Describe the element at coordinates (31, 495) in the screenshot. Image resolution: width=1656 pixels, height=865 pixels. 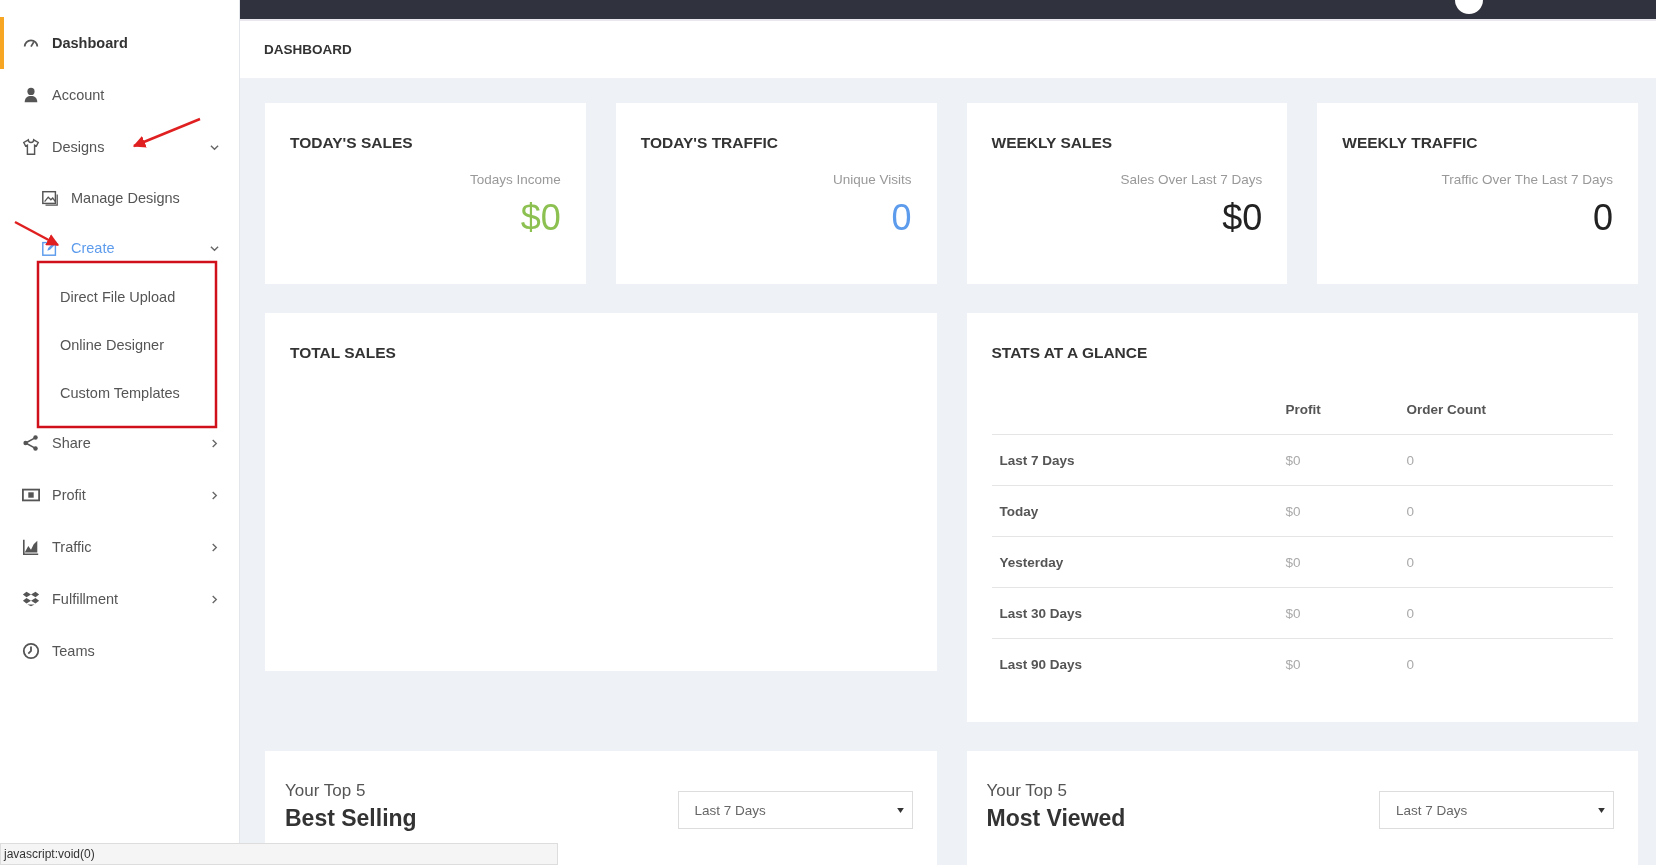
I see `money-icon` at that location.